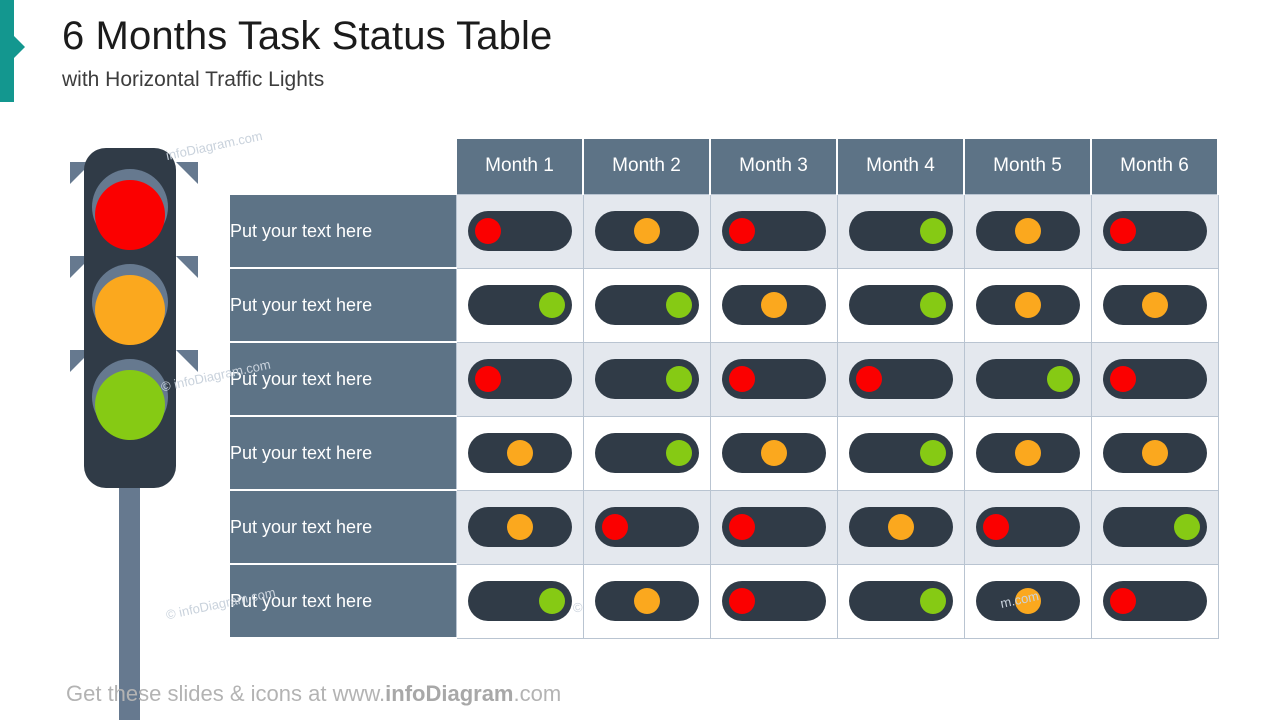 Image resolution: width=1280 pixels, height=720 pixels. What do you see at coordinates (7, 51) in the screenshot?
I see `accent-bar` at bounding box center [7, 51].